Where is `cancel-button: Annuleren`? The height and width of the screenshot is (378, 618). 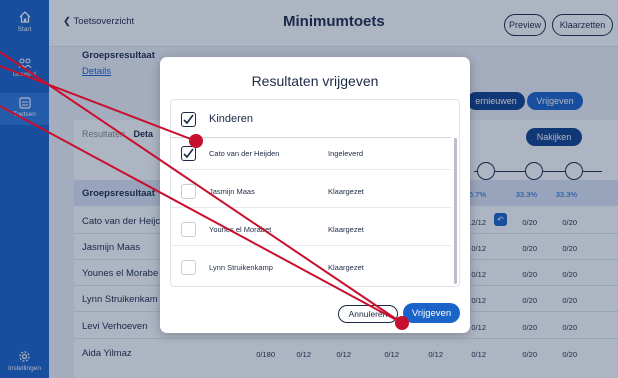 cancel-button: Annuleren is located at coordinates (368, 314).